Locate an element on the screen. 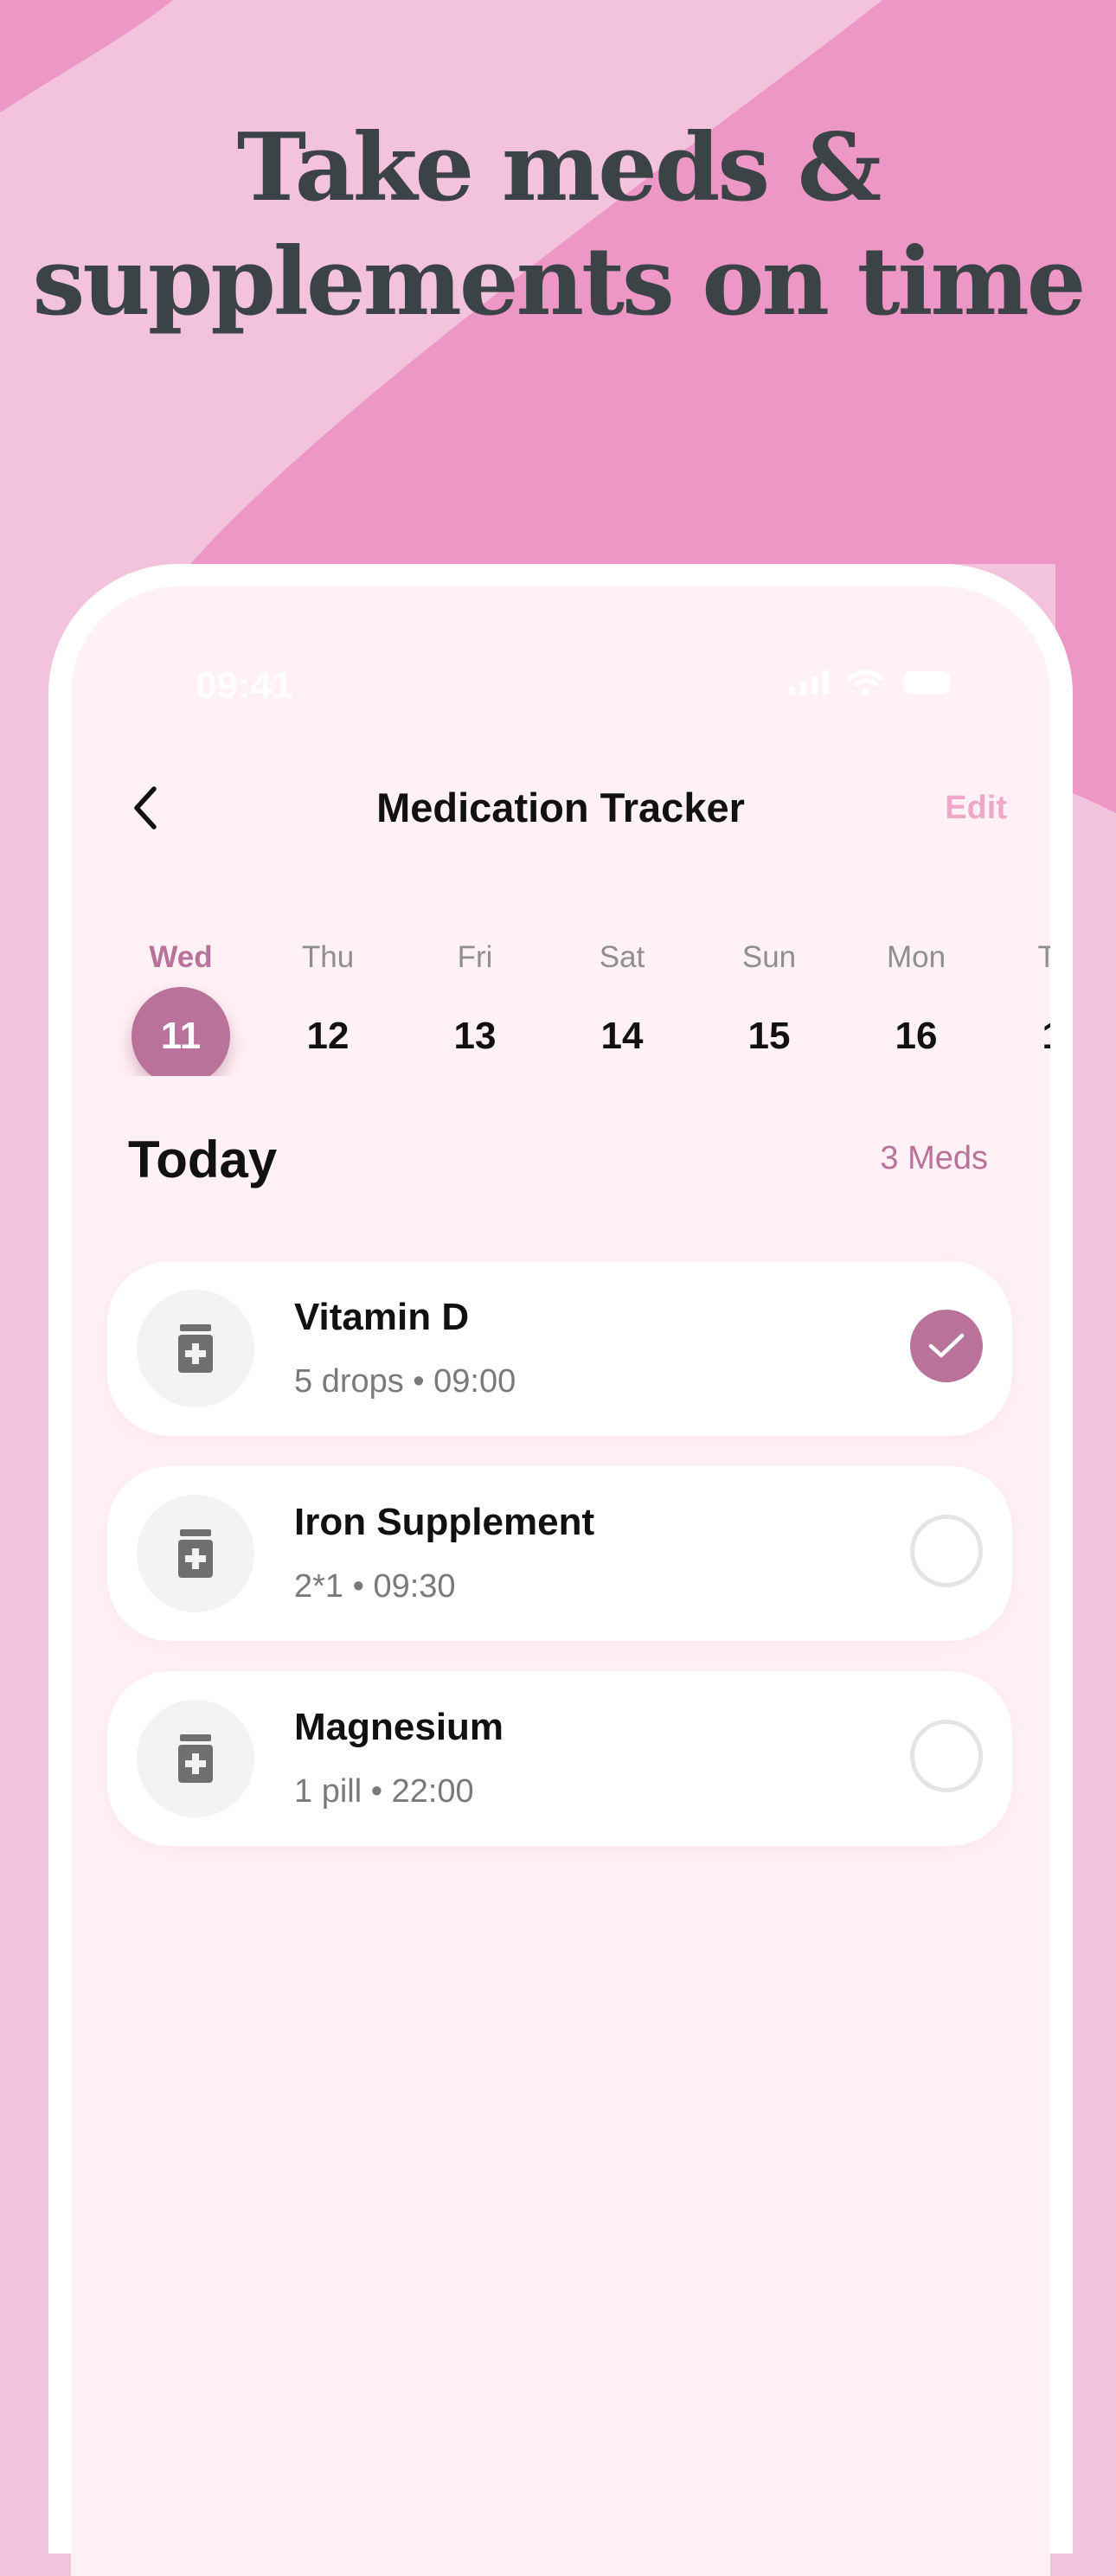 The image size is (1116, 2576). day-name: Sun is located at coordinates (769, 957).